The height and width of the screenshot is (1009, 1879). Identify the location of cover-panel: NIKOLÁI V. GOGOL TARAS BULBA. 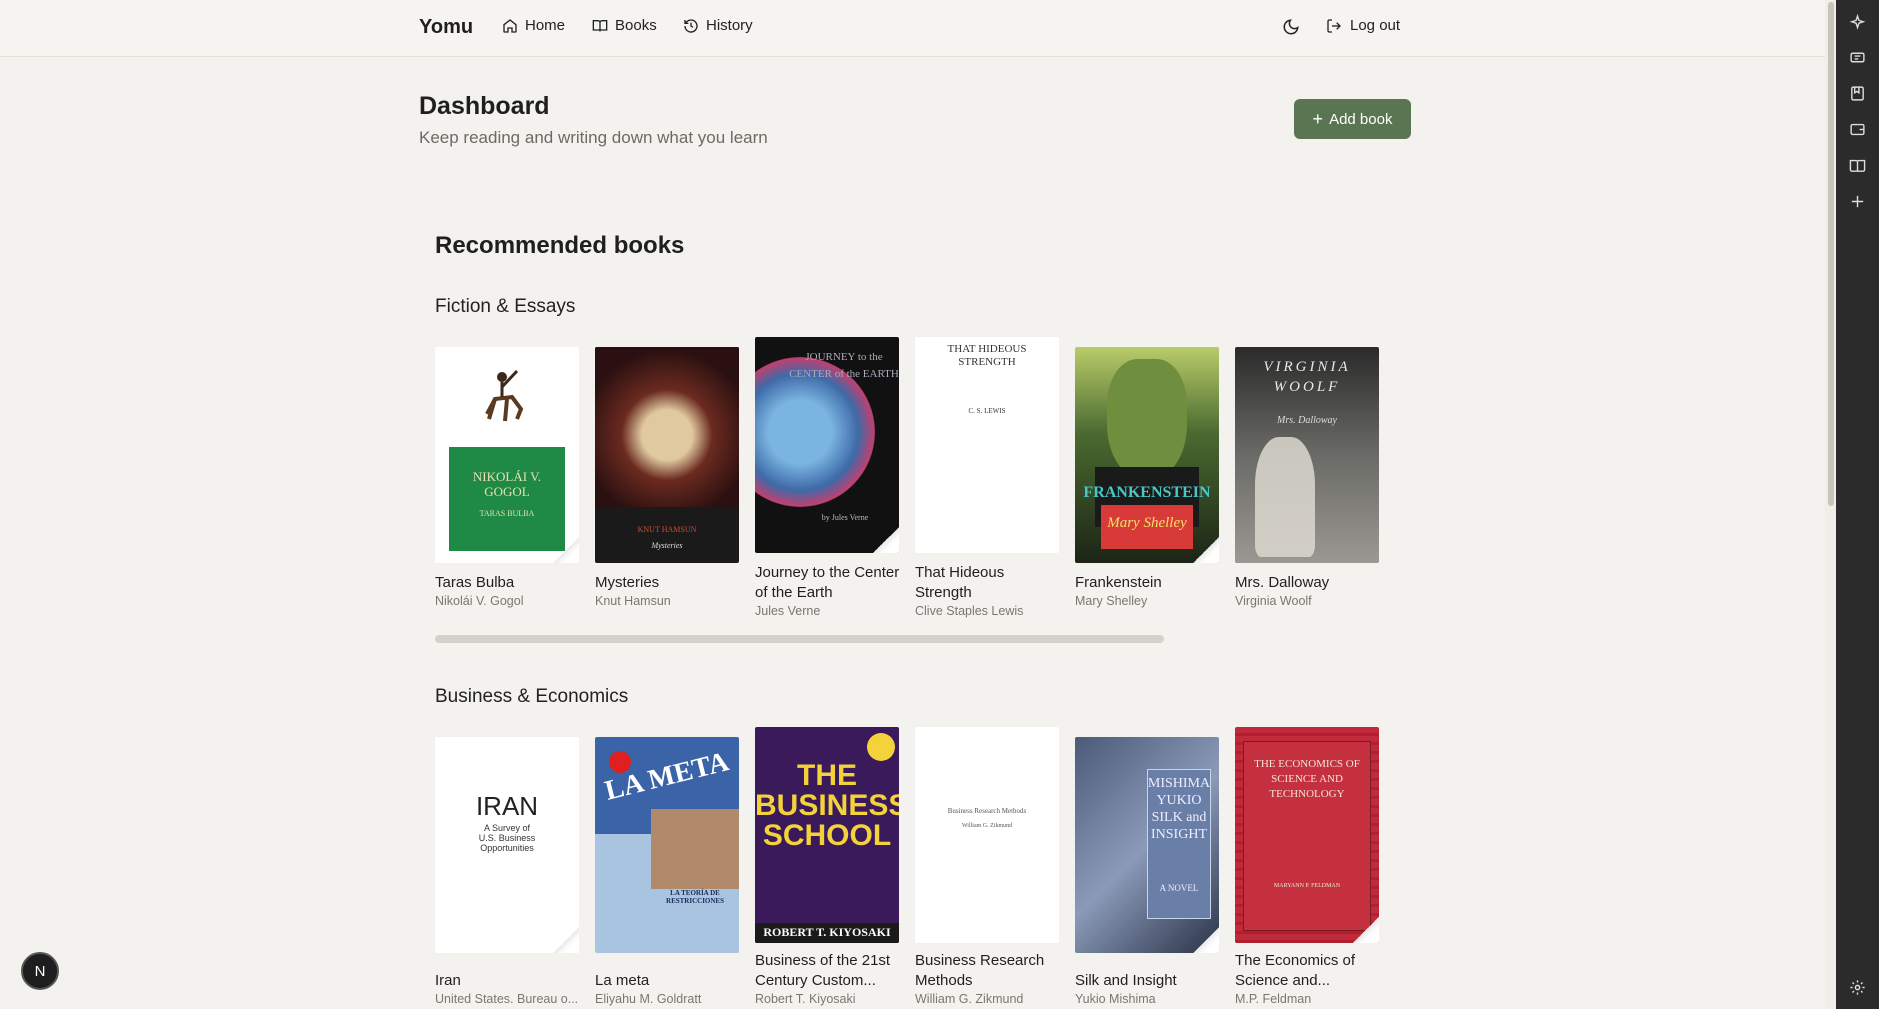
(507, 499).